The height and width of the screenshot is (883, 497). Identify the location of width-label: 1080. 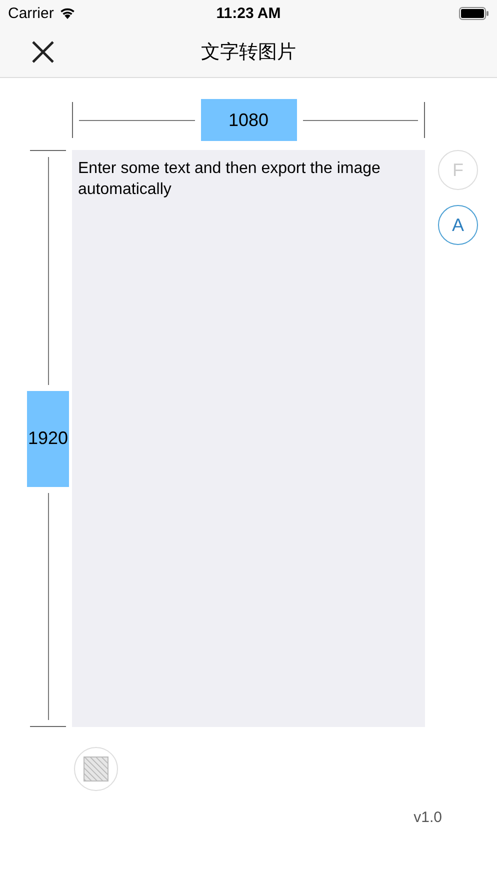
(248, 120).